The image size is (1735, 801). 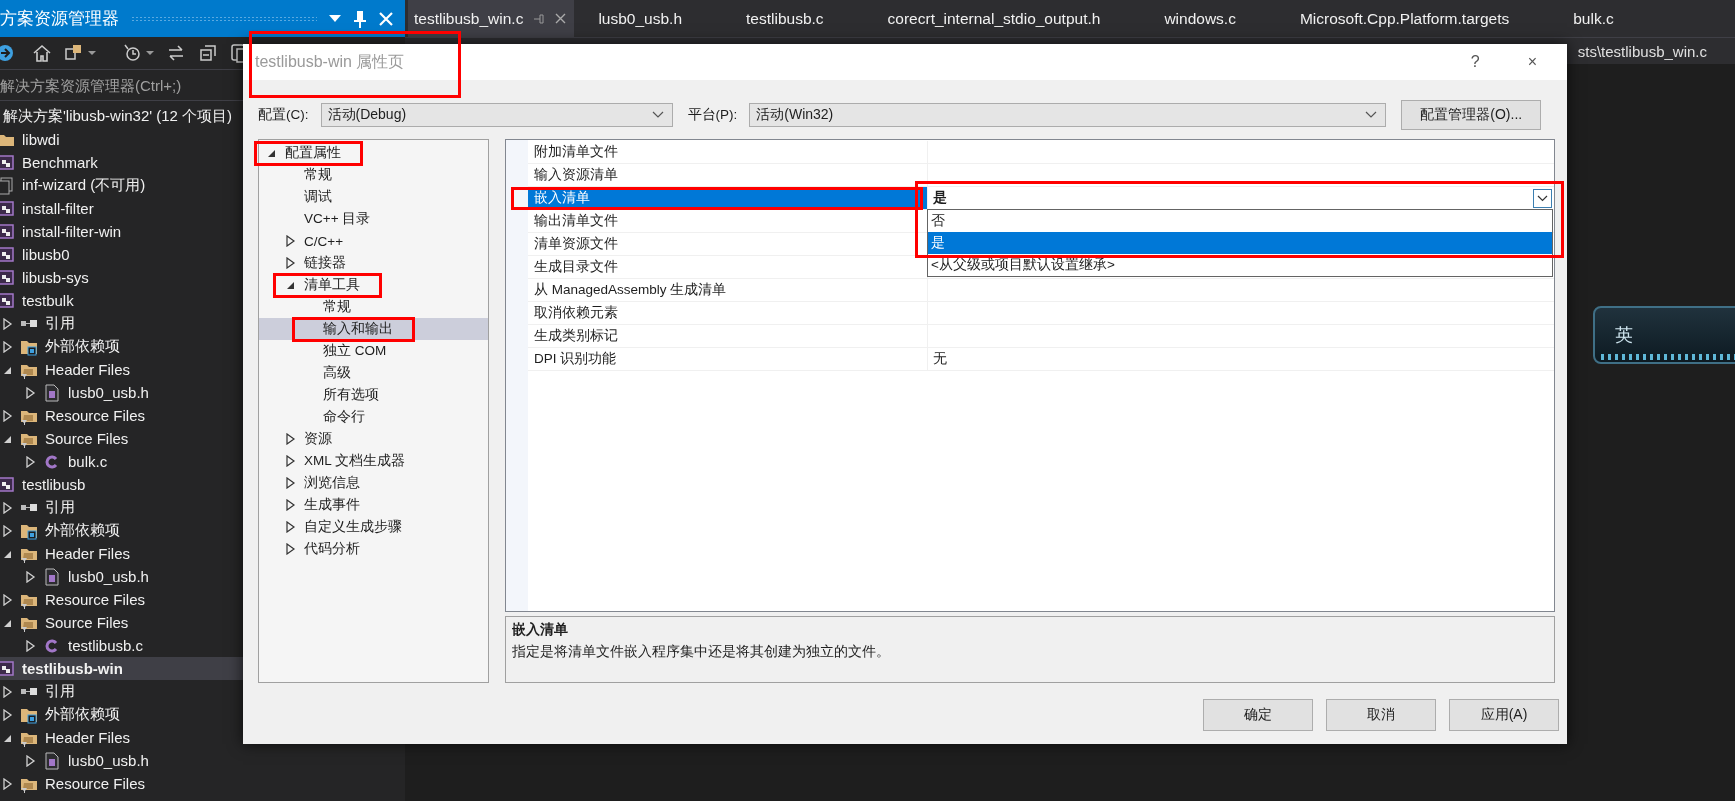 What do you see at coordinates (59, 19) in the screenshot?
I see `panel-title: 方案资源管理器` at bounding box center [59, 19].